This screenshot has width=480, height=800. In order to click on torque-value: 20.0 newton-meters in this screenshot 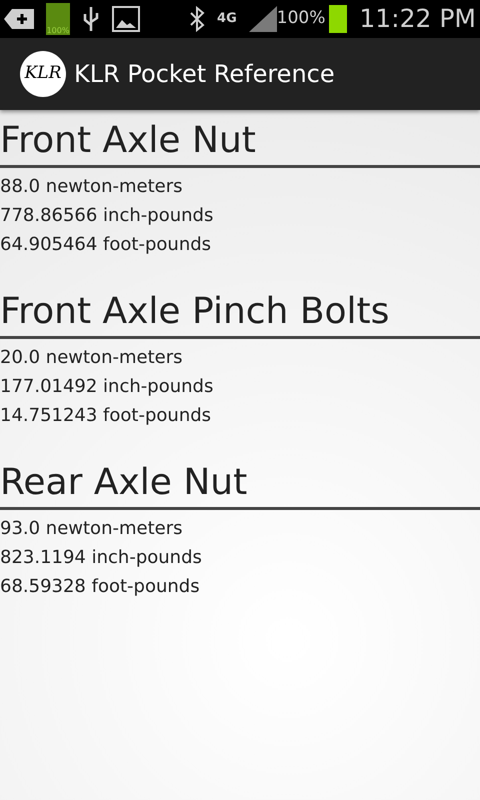, I will do `click(92, 358)`.